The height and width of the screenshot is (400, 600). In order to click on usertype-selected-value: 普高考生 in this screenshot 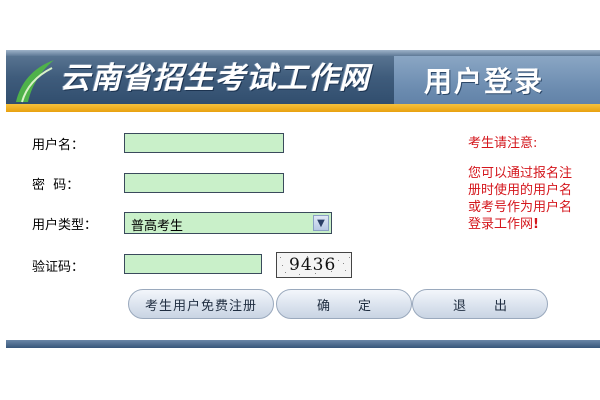, I will do `click(157, 226)`.